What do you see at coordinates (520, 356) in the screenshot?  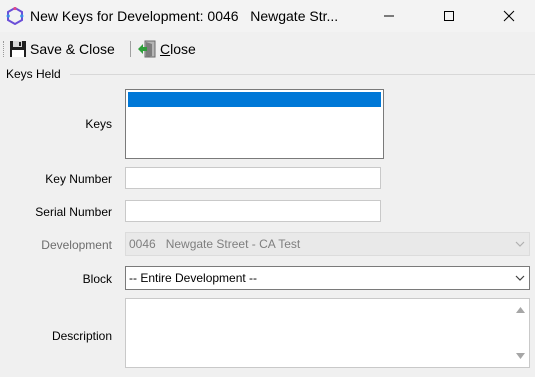 I see `scroll-down-icon` at bounding box center [520, 356].